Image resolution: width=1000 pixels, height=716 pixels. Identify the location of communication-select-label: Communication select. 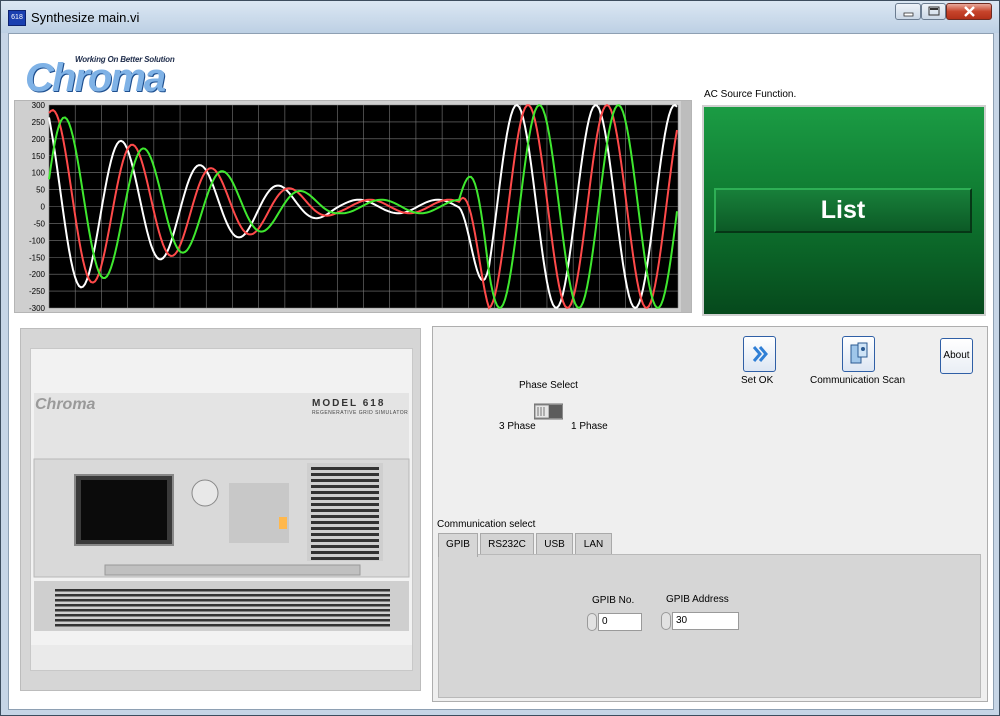
(486, 524).